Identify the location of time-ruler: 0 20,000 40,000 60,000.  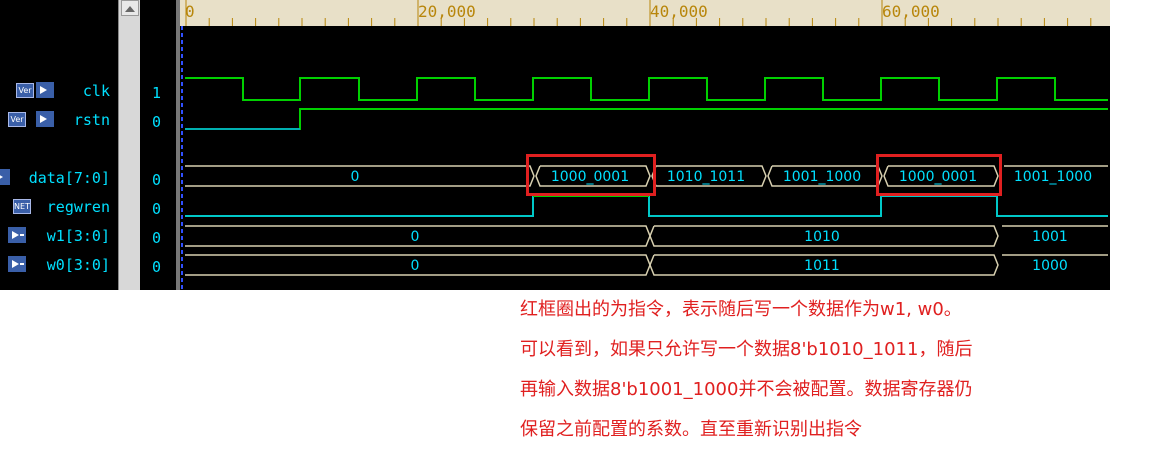
(645, 13).